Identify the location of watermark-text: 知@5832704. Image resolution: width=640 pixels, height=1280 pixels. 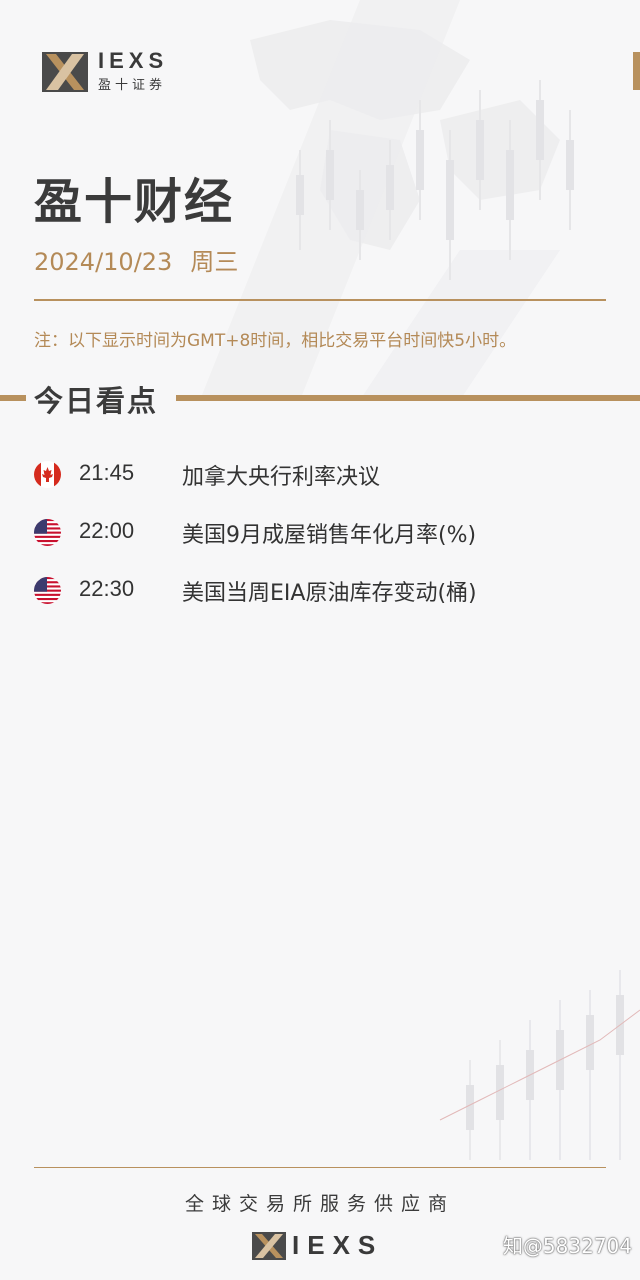
(567, 1246).